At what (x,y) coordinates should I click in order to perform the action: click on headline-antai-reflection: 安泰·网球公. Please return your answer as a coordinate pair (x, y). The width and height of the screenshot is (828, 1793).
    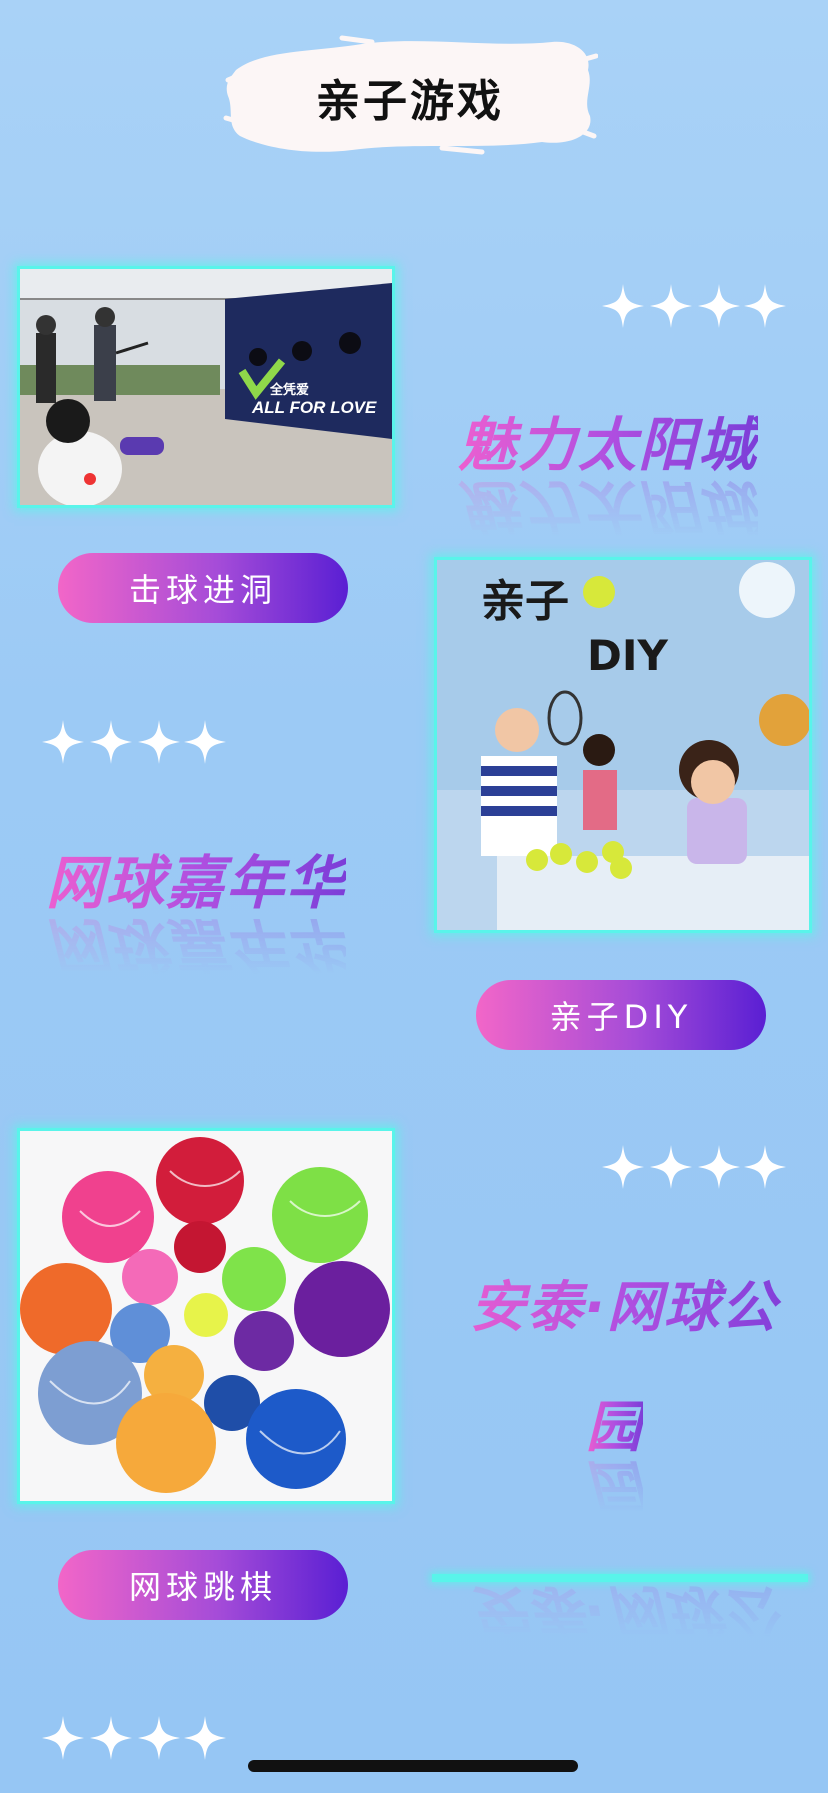
    Looking at the image, I should click on (624, 1610).